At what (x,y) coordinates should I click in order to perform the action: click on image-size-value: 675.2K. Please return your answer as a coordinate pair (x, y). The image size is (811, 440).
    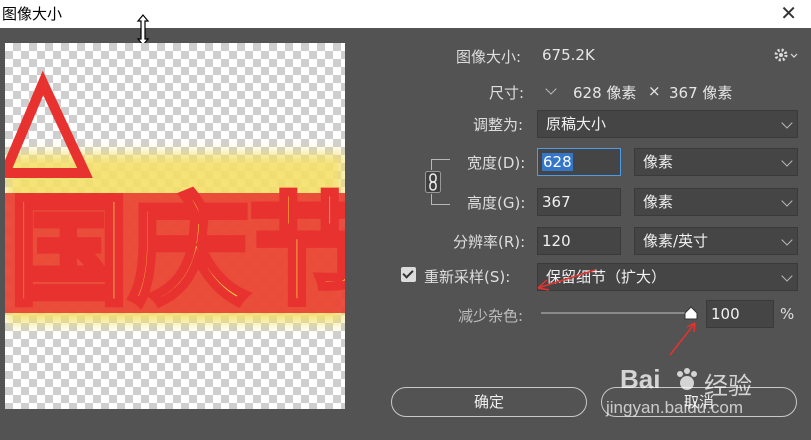
    Looking at the image, I should click on (568, 55).